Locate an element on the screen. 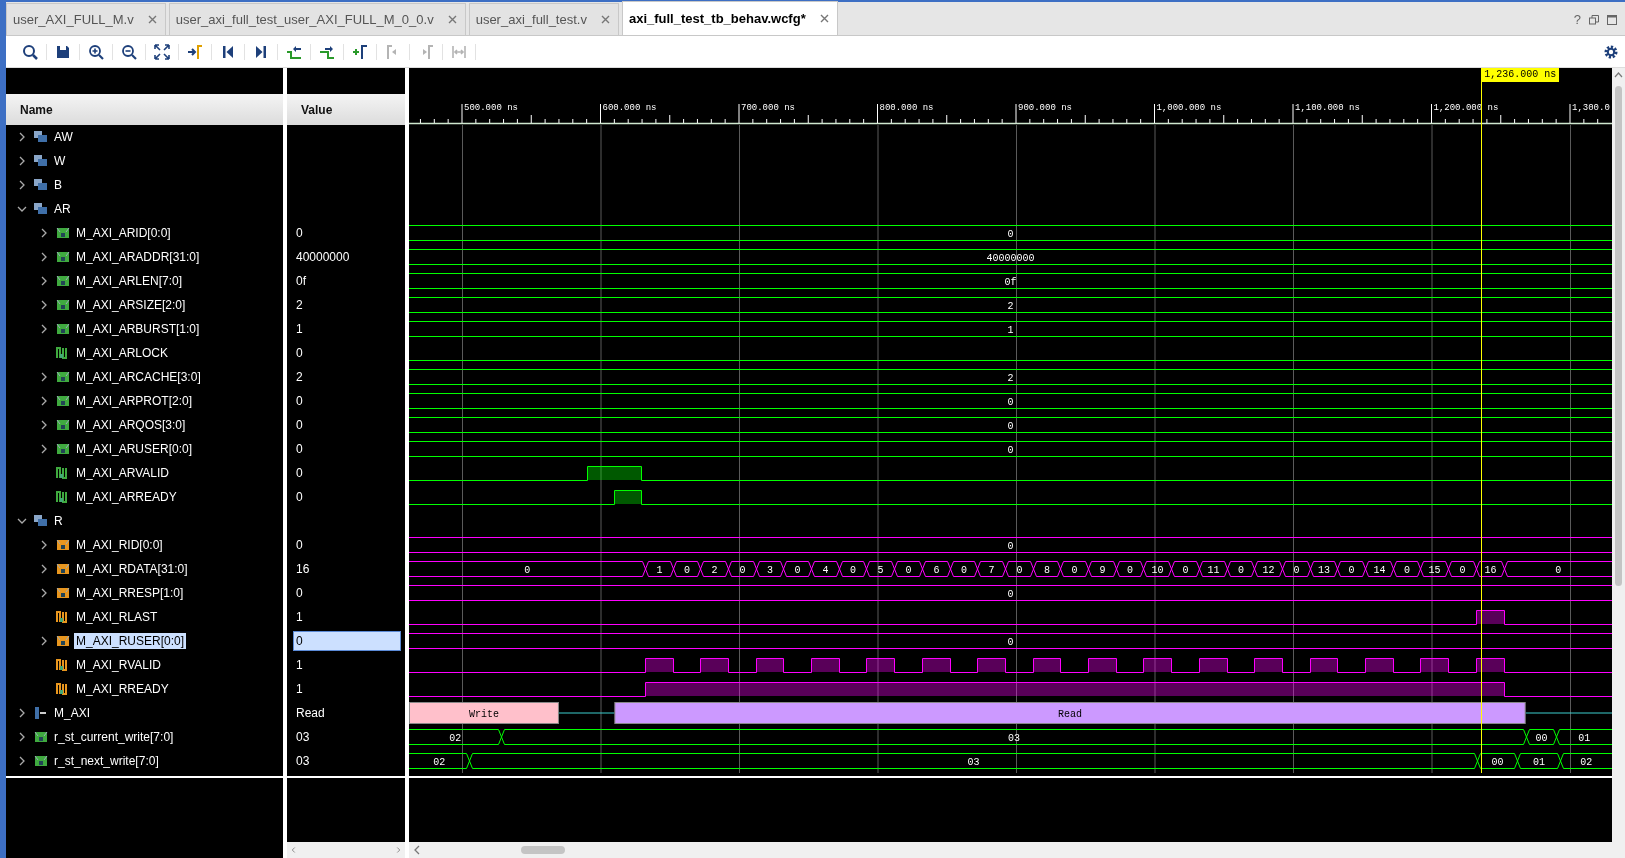  bus-value: 15 is located at coordinates (1434, 570).